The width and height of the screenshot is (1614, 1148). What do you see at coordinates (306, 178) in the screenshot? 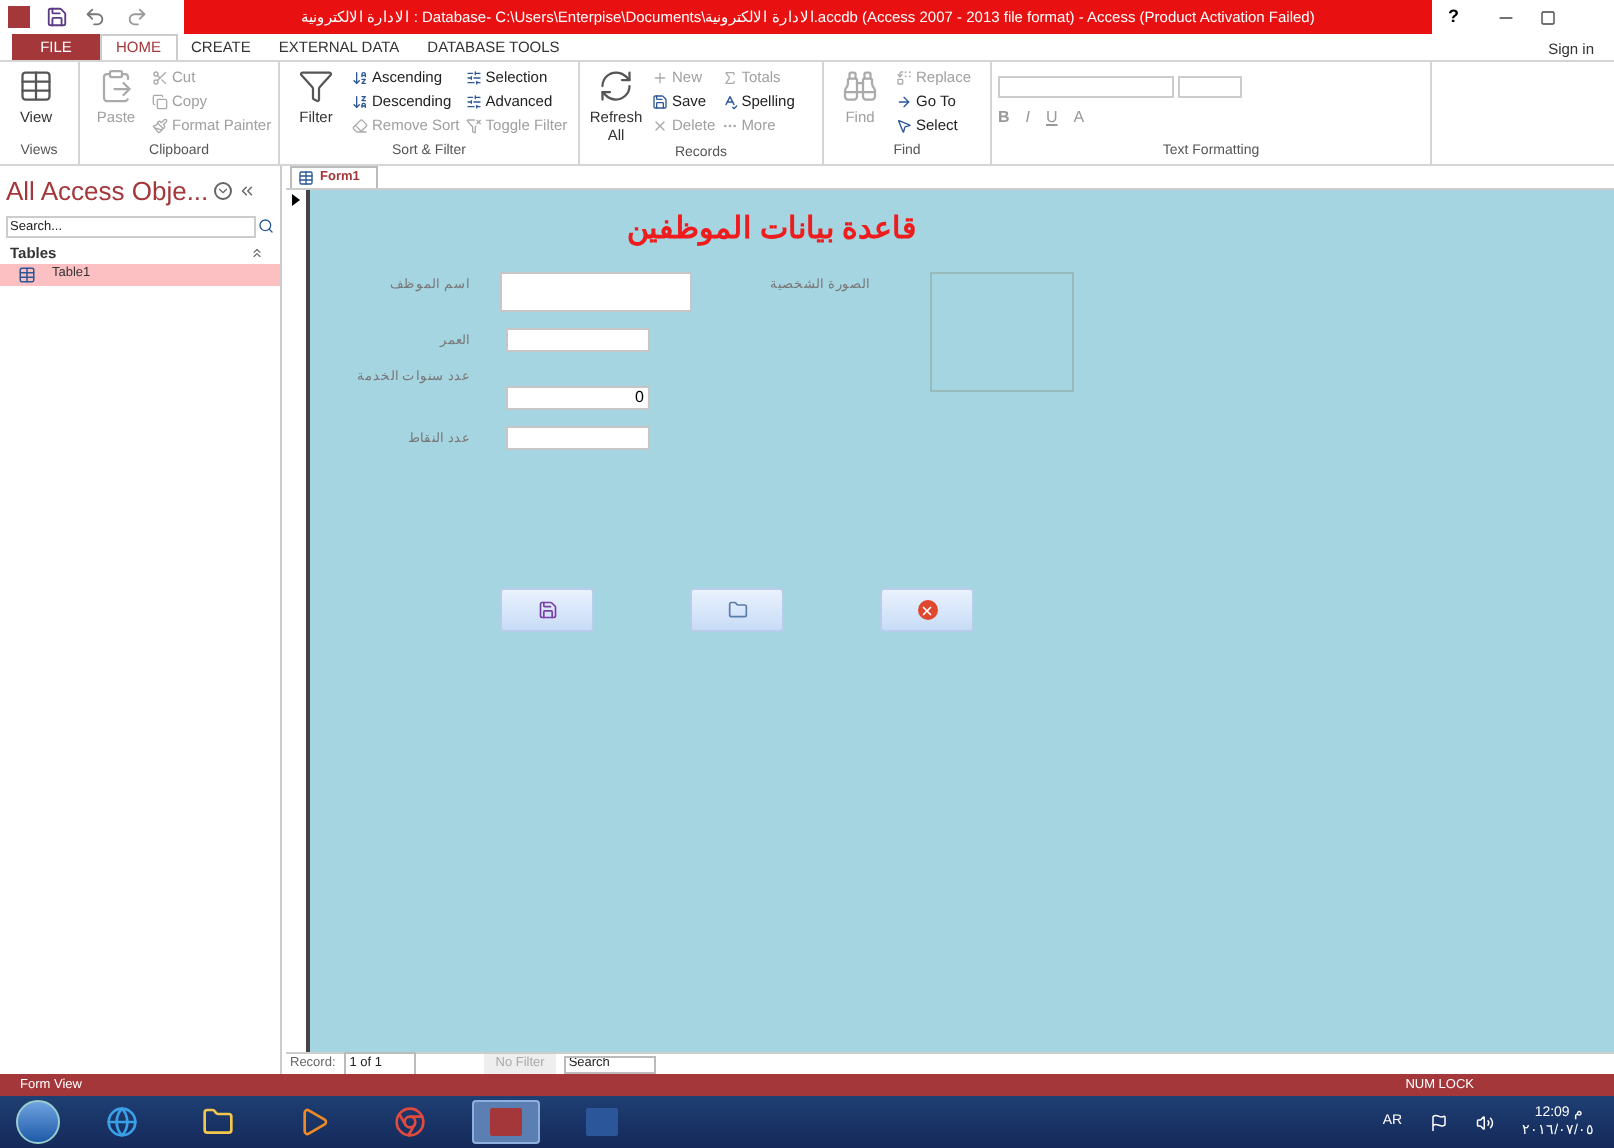
I see `form-icon` at bounding box center [306, 178].